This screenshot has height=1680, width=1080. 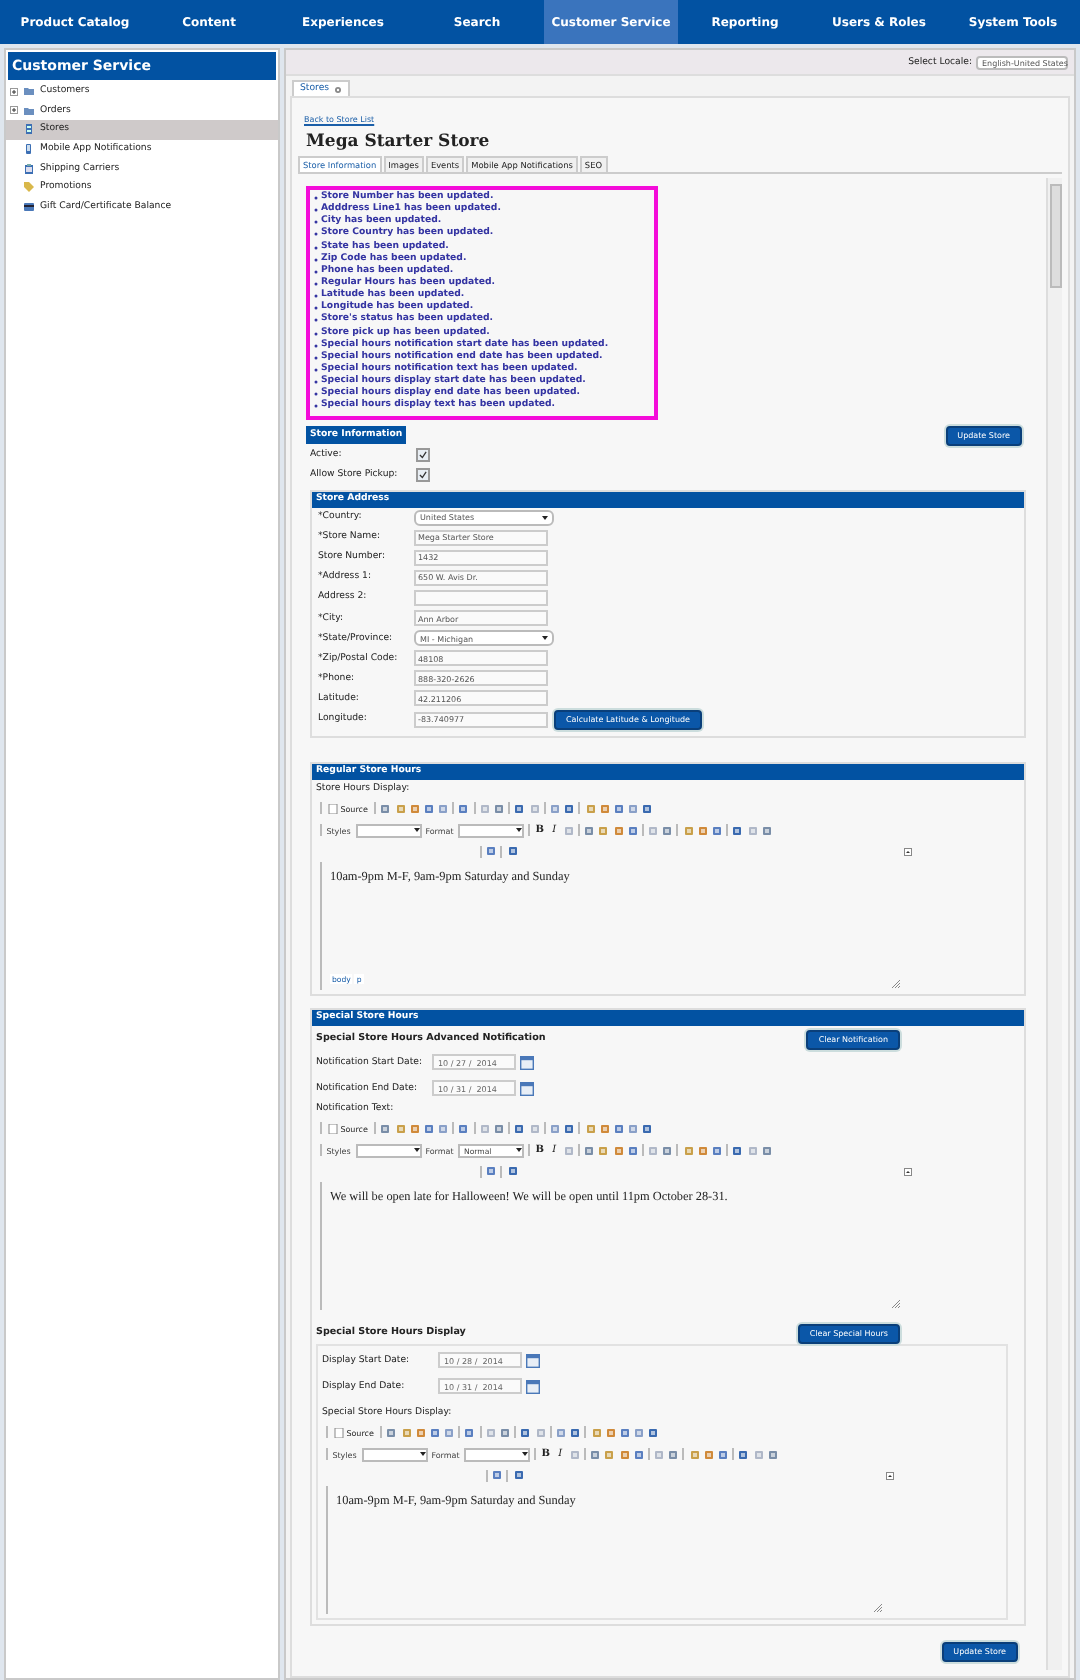 I want to click on gear-icon, so click(x=337, y=89).